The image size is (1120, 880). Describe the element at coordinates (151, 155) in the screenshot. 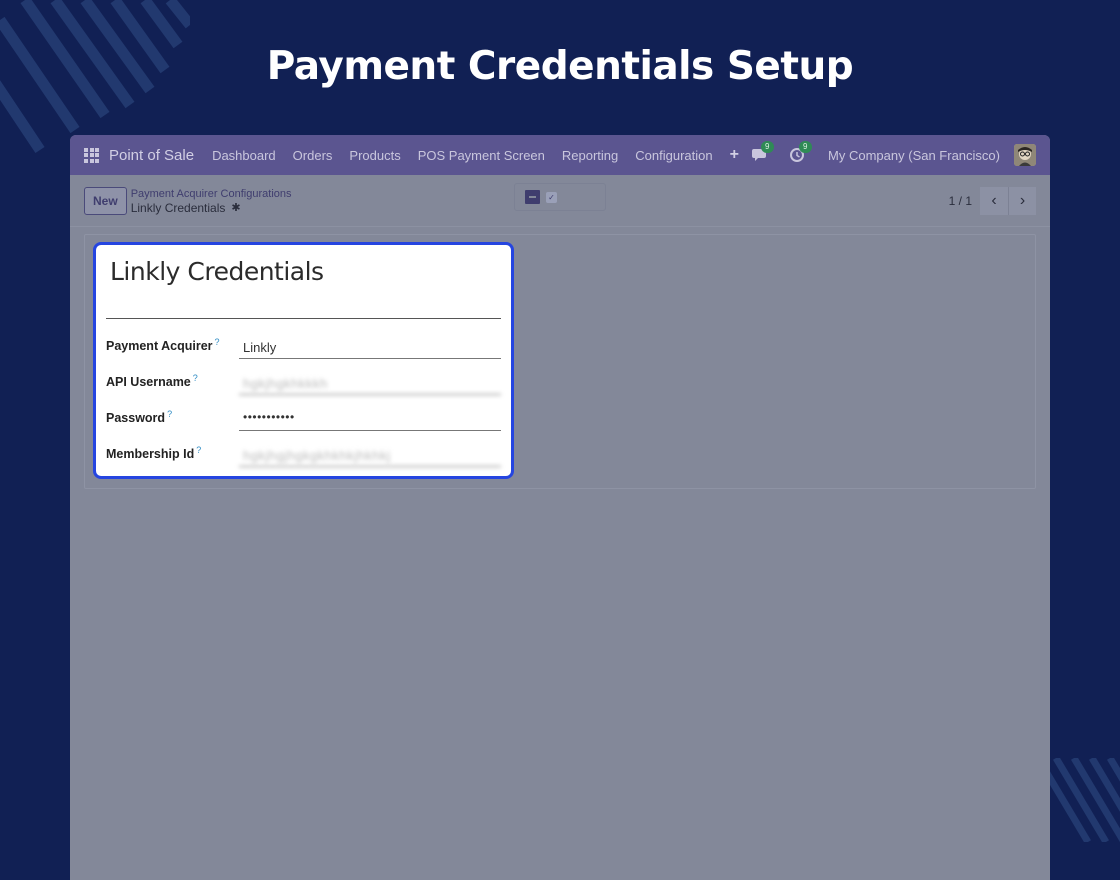

I see `app-name: Point of Sale` at that location.